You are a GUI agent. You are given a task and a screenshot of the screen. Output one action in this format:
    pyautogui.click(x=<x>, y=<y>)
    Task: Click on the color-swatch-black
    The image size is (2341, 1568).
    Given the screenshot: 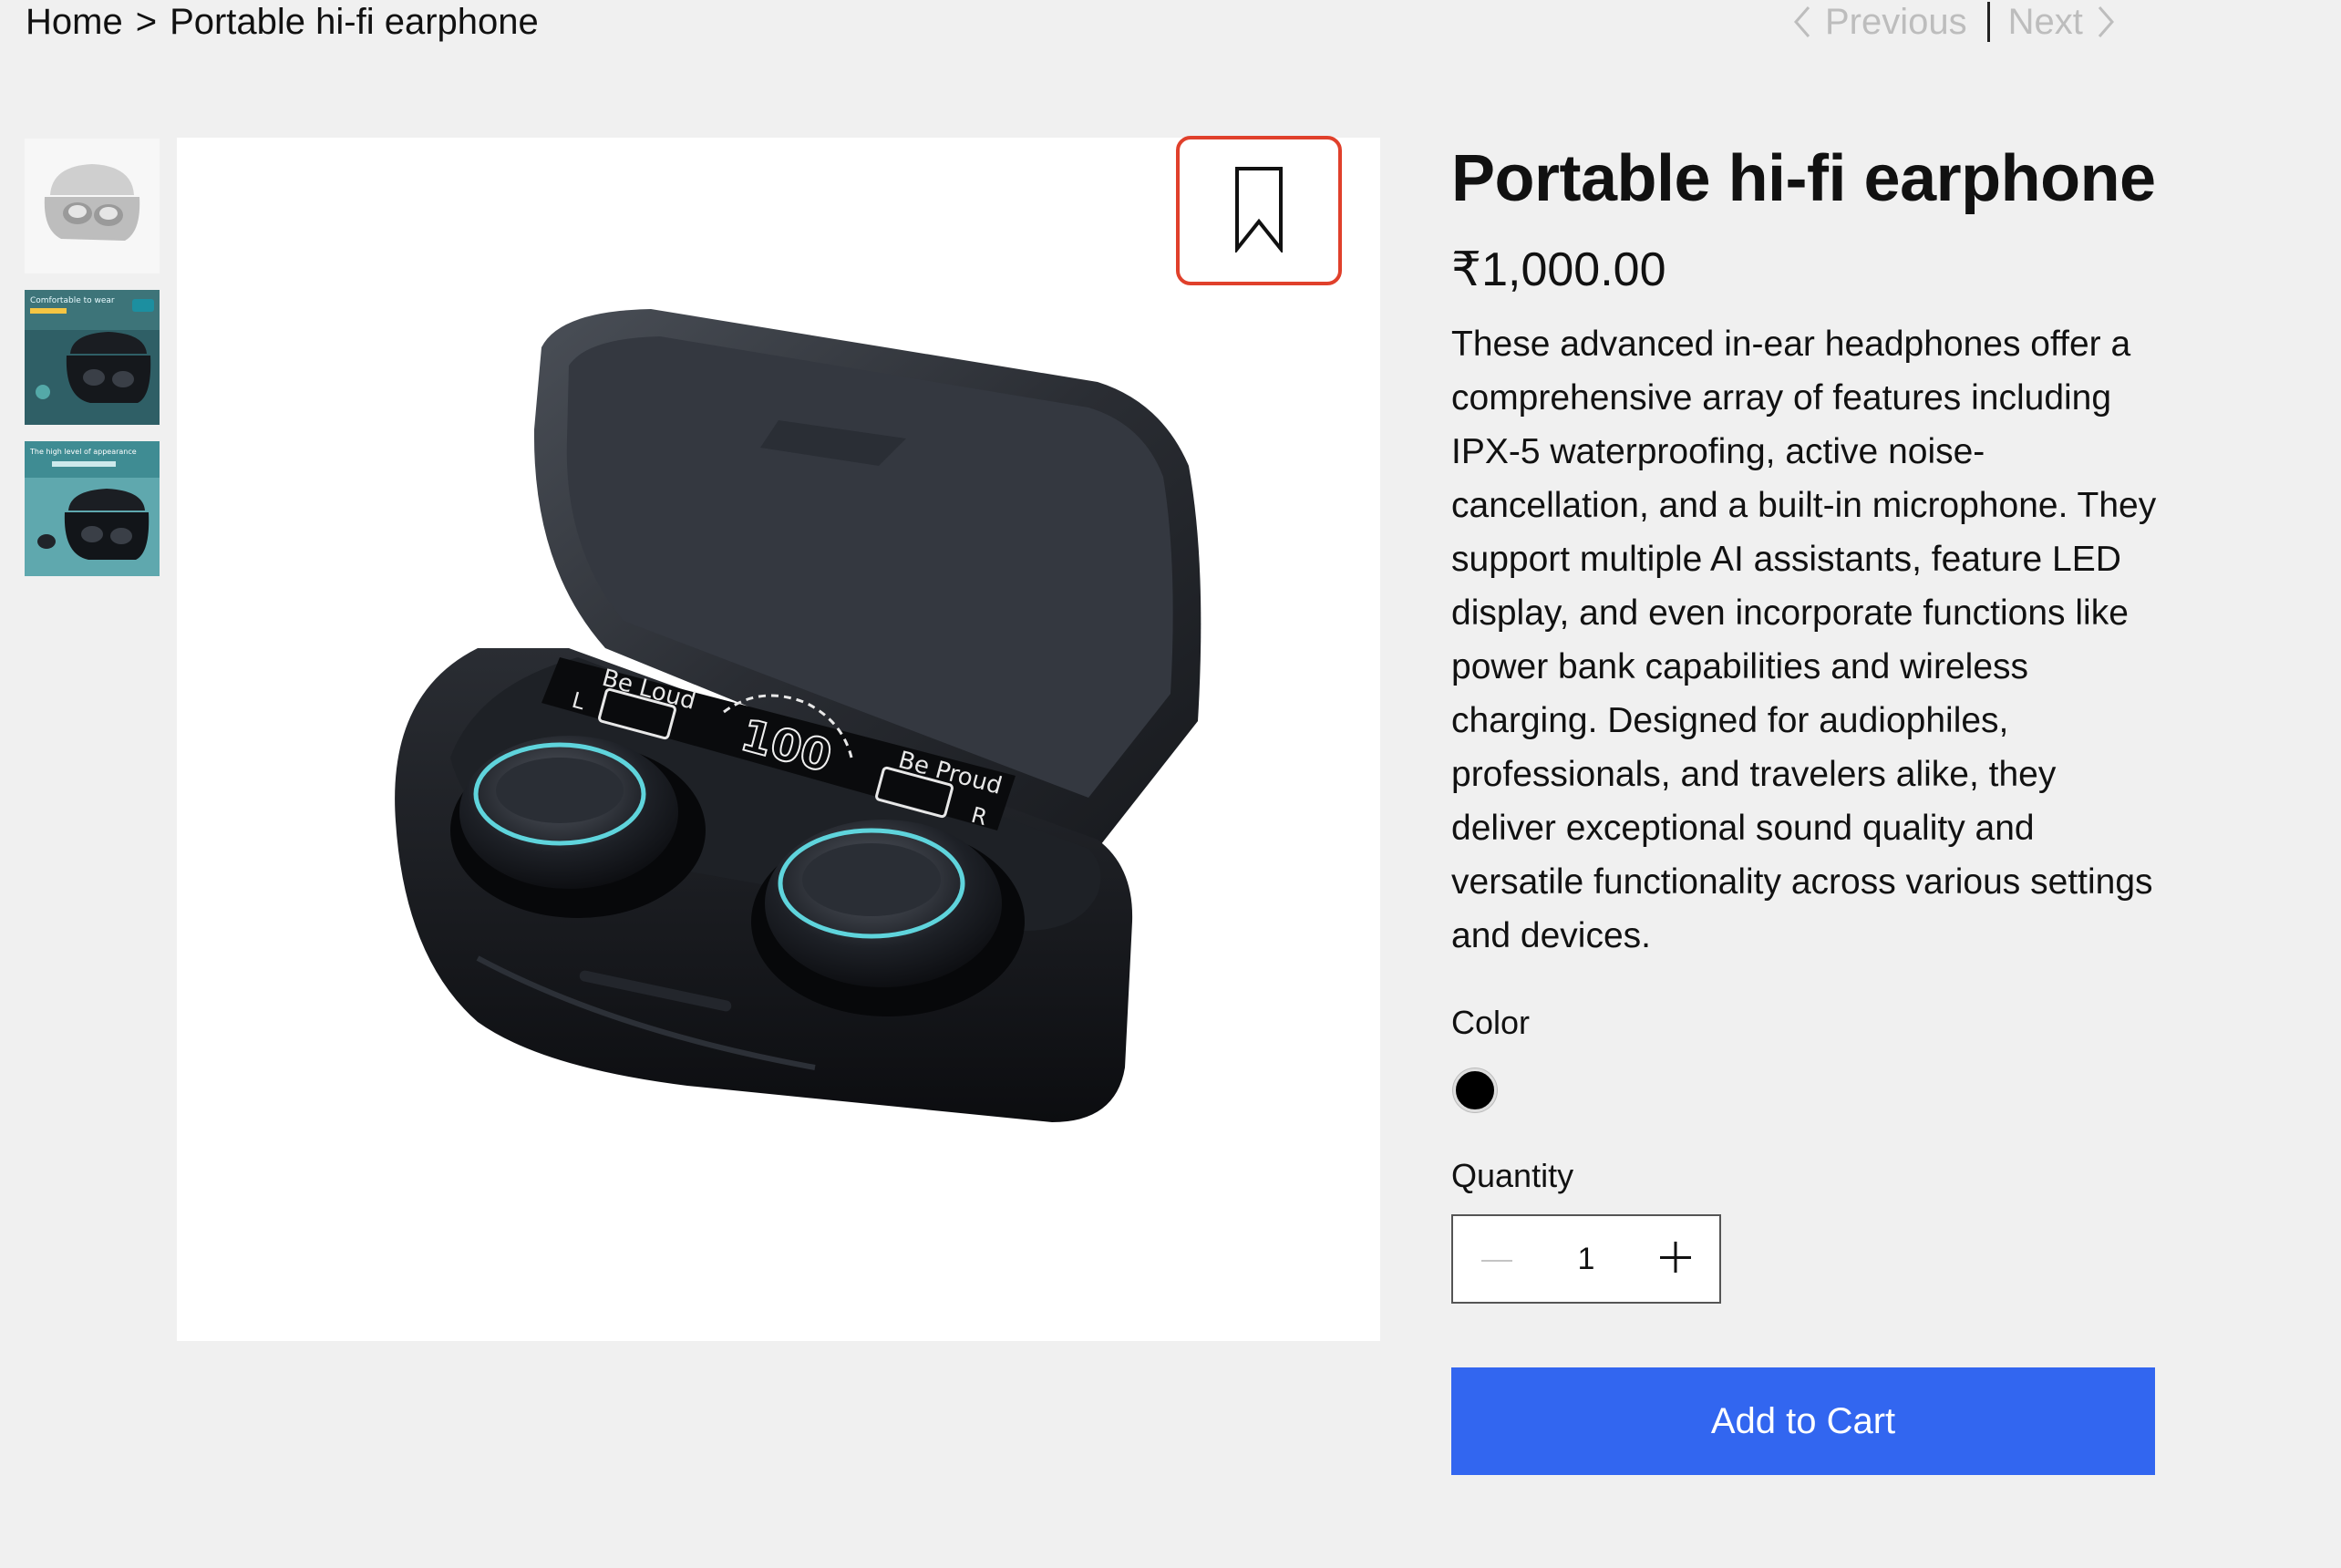 What is the action you would take?
    pyautogui.click(x=1475, y=1090)
    